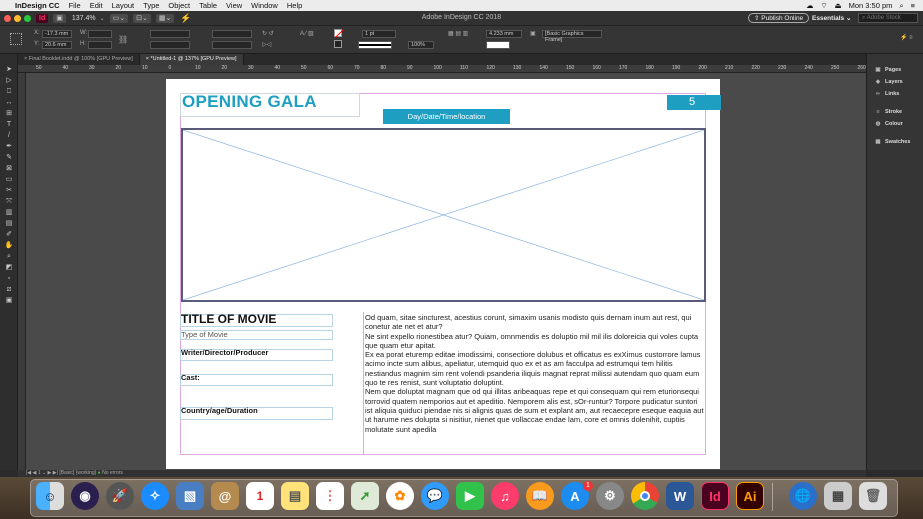  Describe the element at coordinates (895, 112) in the screenshot. I see `stroke-panel-button: ≡ Stroke` at that location.